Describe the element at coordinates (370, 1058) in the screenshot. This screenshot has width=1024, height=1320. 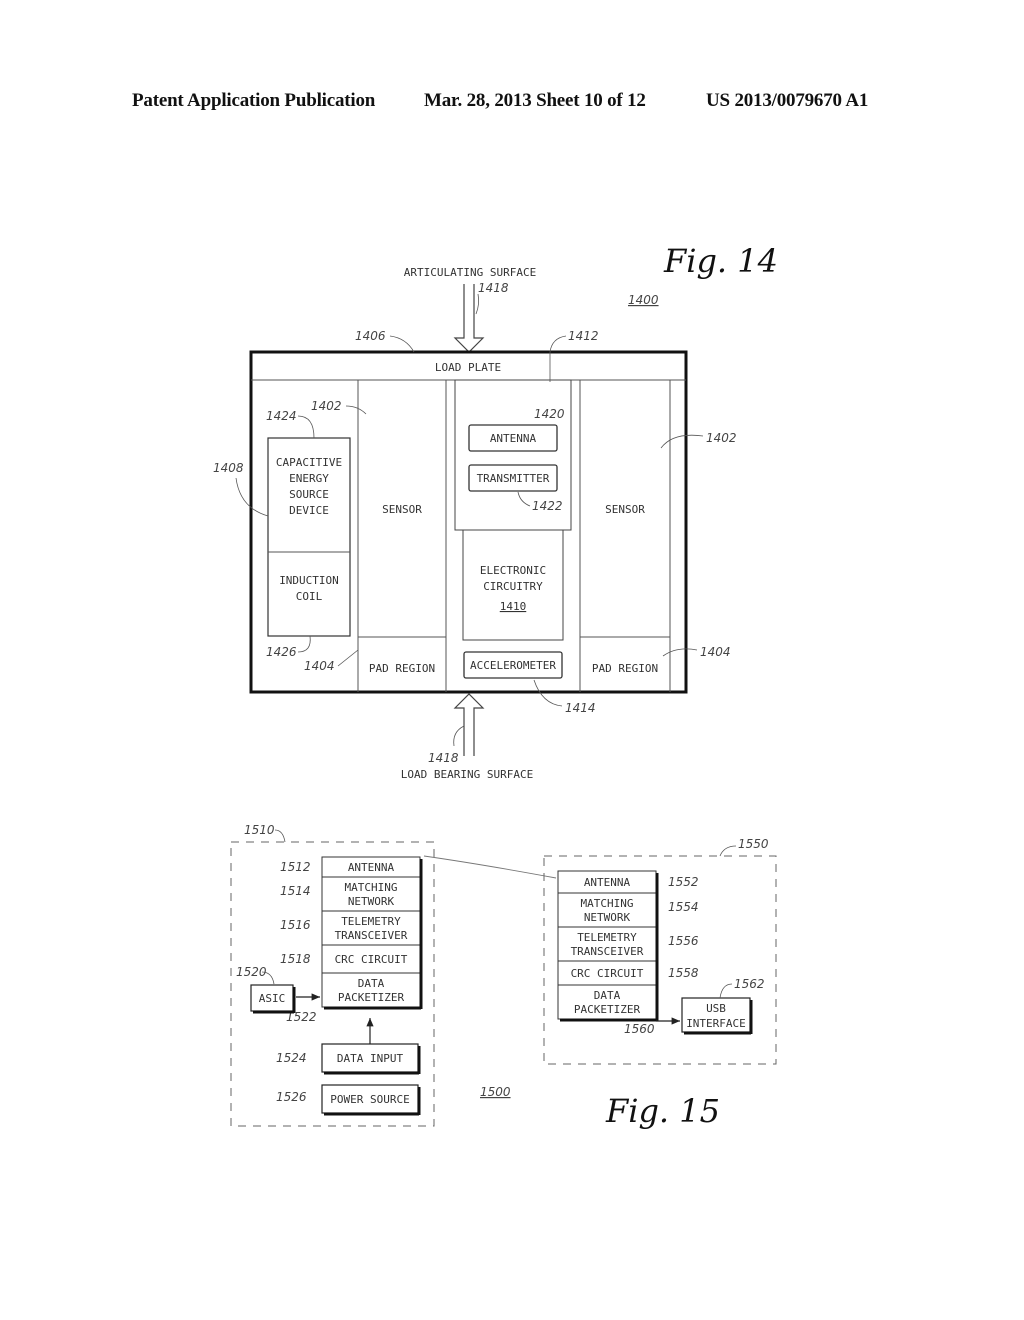
I see `data-input-label: DATA INPUT` at that location.